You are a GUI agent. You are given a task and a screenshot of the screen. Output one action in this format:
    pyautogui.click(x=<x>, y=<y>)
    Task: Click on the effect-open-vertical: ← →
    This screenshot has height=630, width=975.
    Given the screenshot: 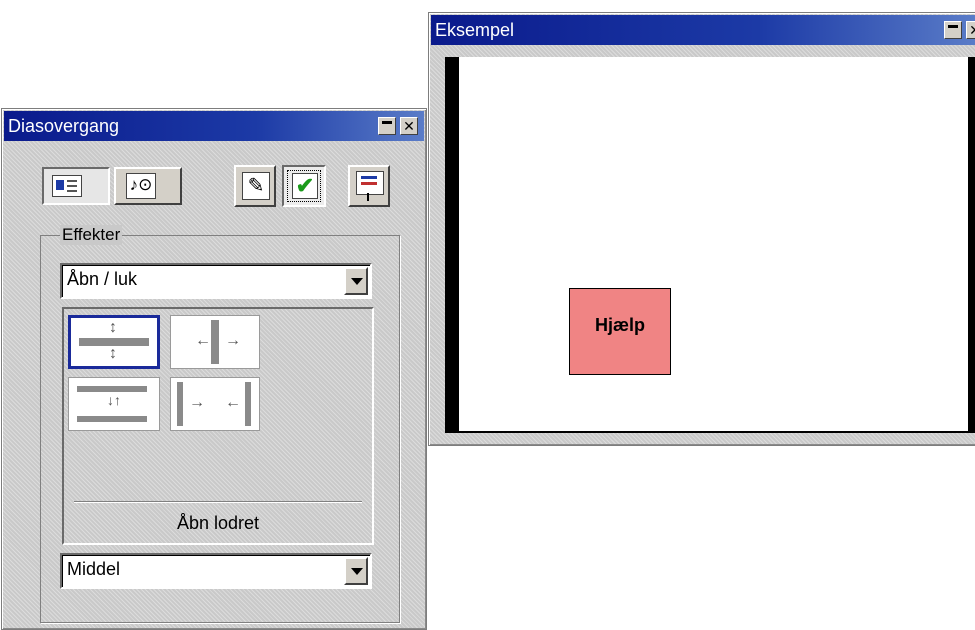 What is the action you would take?
    pyautogui.click(x=215, y=342)
    